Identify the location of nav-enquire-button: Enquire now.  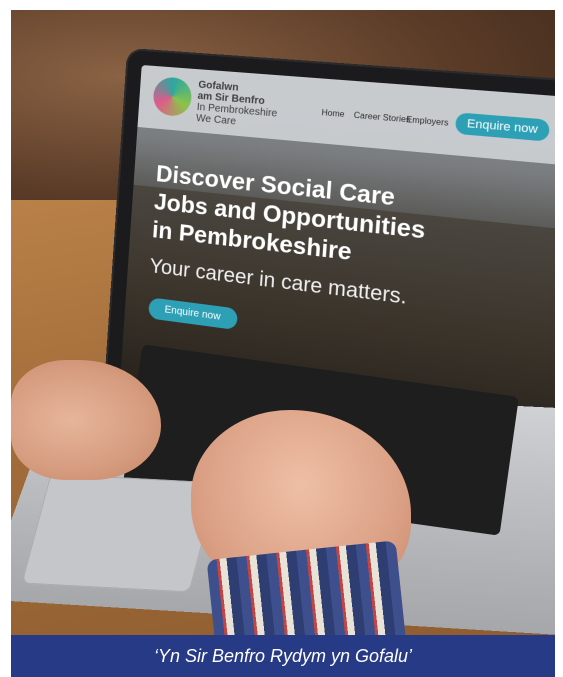
(502, 126).